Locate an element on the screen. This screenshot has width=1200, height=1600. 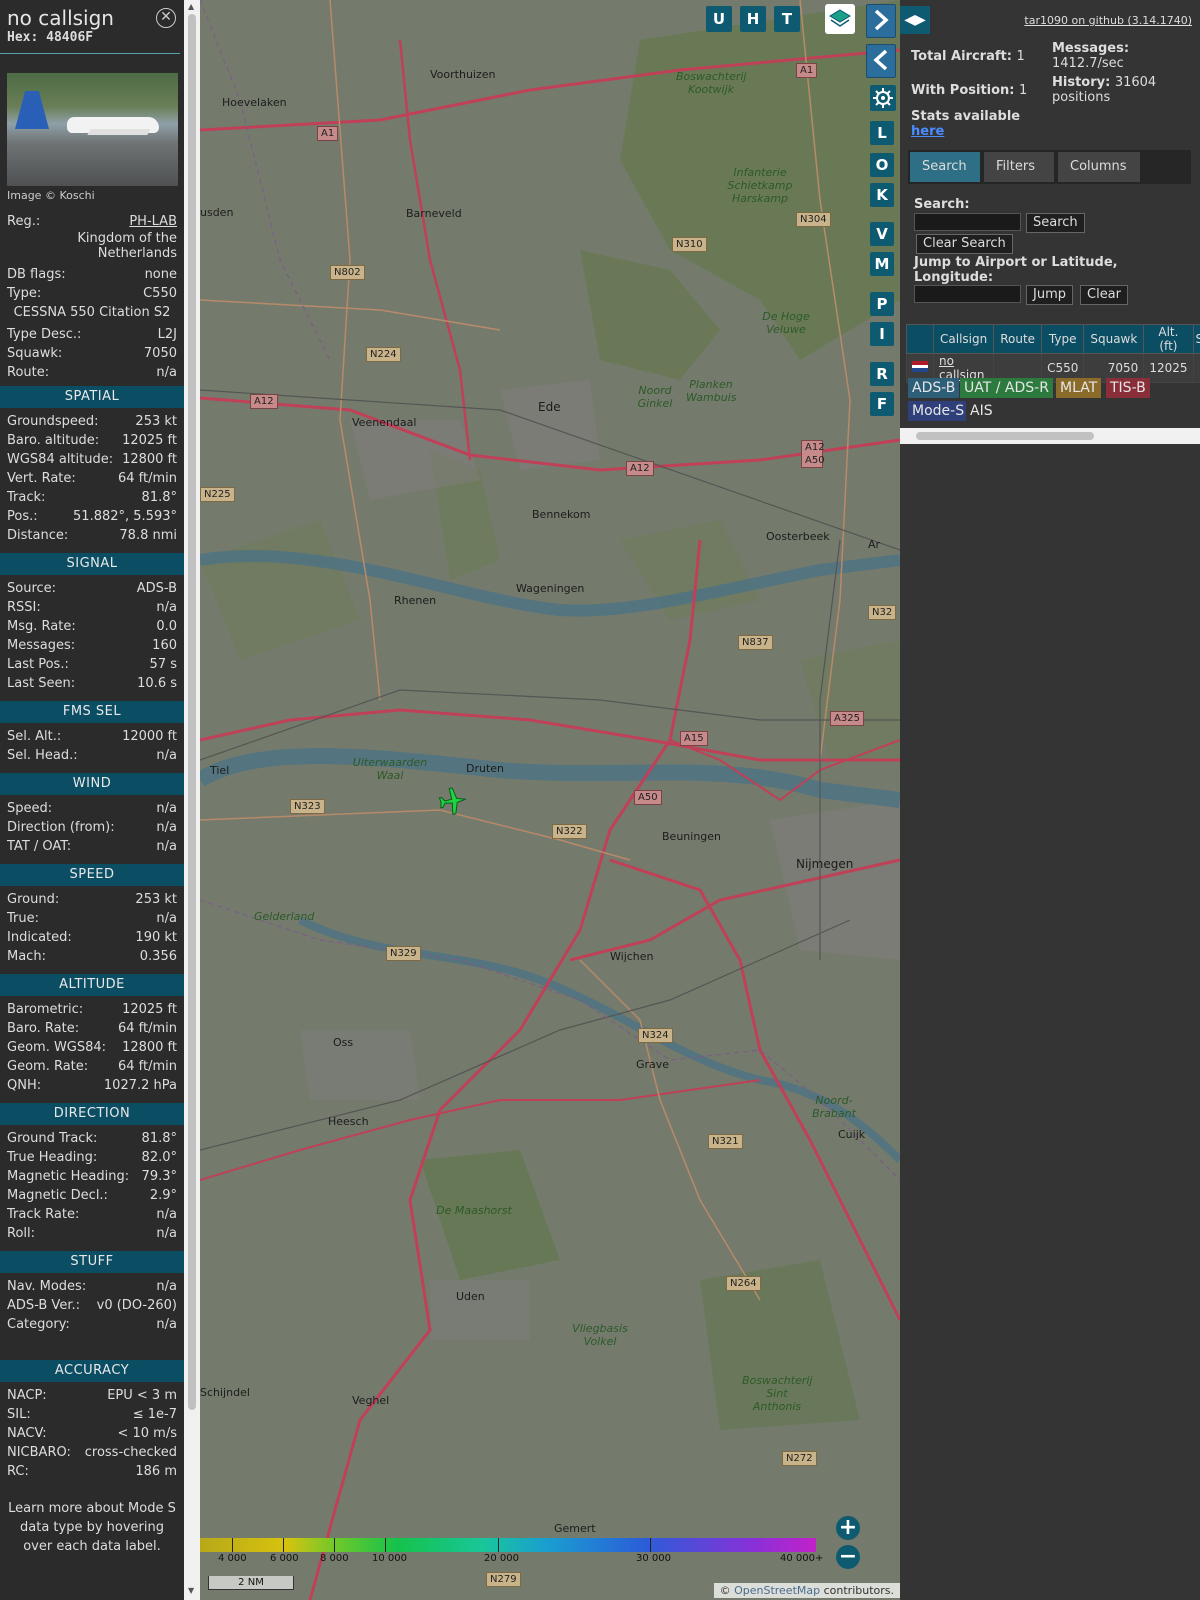
info-row-label: Last Seen: is located at coordinates (41, 683).